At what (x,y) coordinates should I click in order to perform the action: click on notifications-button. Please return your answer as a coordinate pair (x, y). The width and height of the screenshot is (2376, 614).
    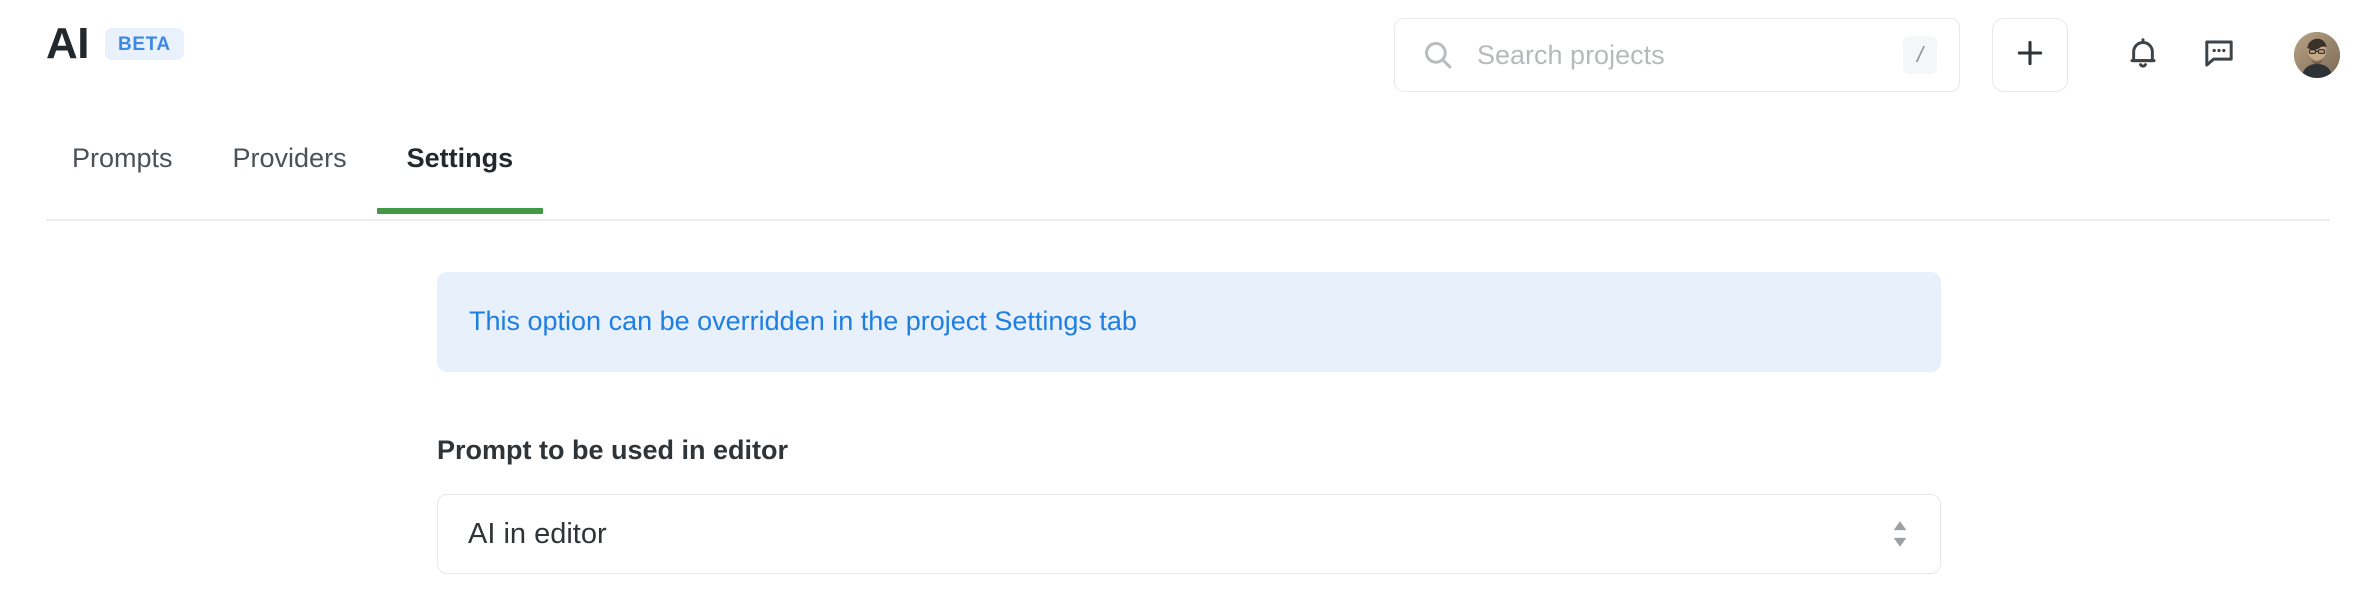
    Looking at the image, I should click on (2143, 55).